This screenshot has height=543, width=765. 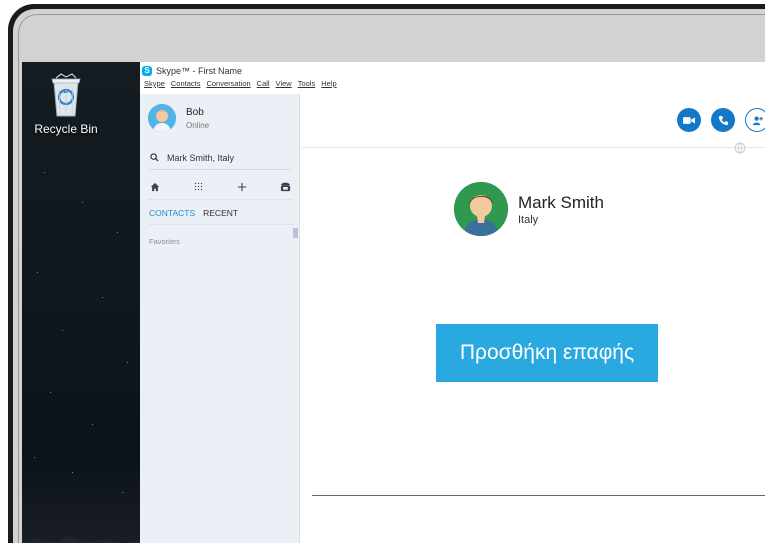 What do you see at coordinates (186, 85) in the screenshot?
I see `menu-contacts: Contacts` at bounding box center [186, 85].